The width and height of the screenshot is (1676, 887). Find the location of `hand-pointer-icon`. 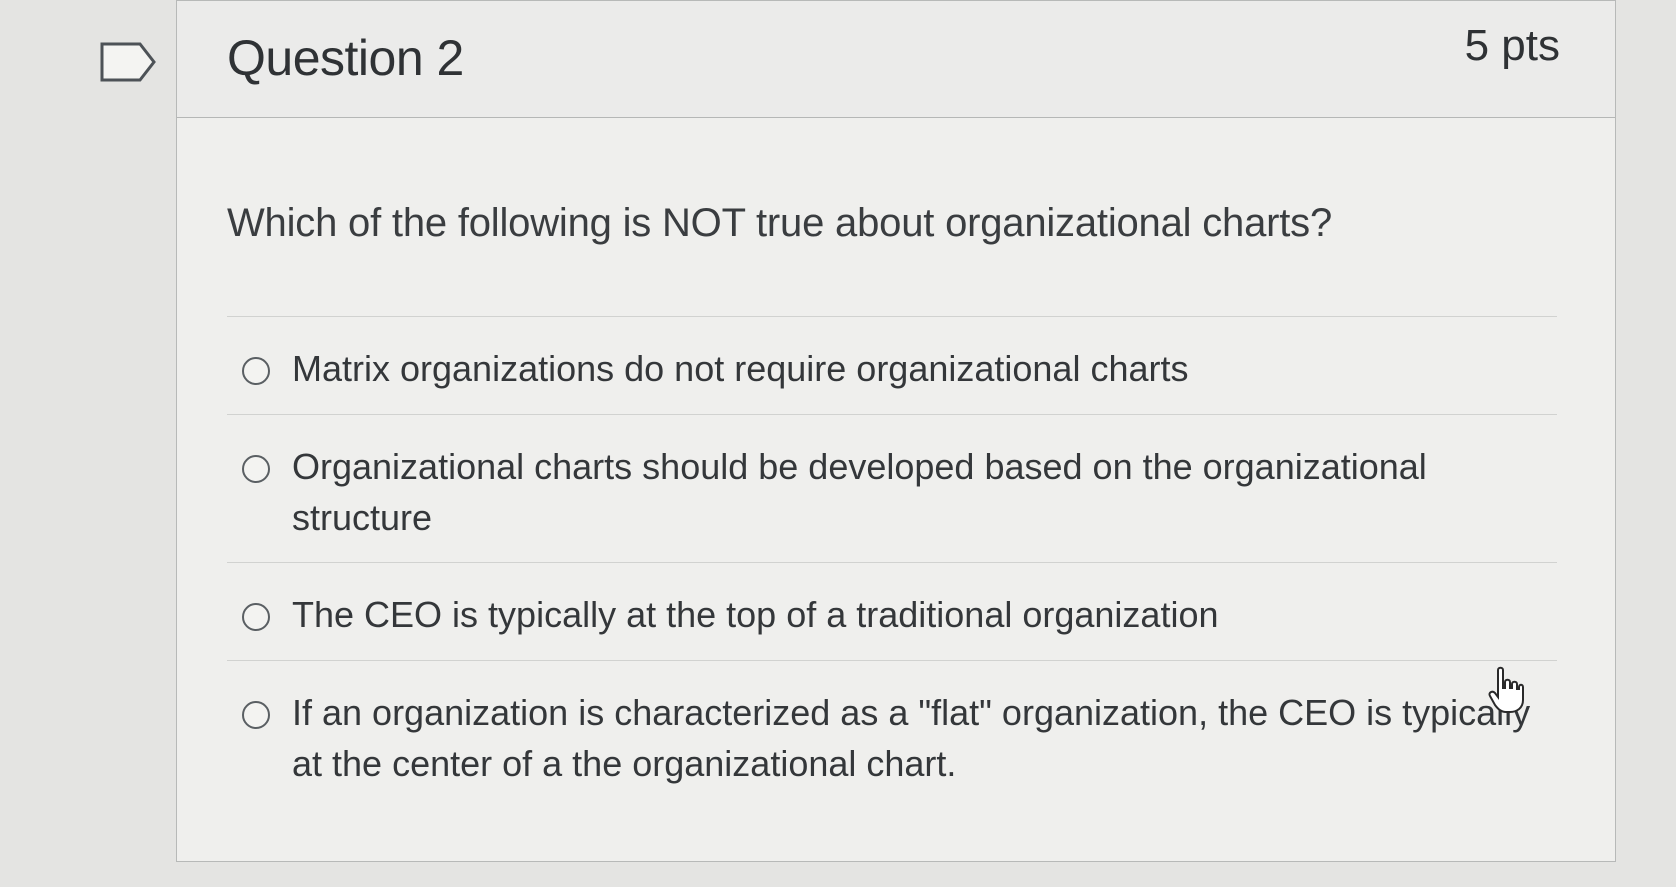

hand-pointer-icon is located at coordinates (1506, 689).